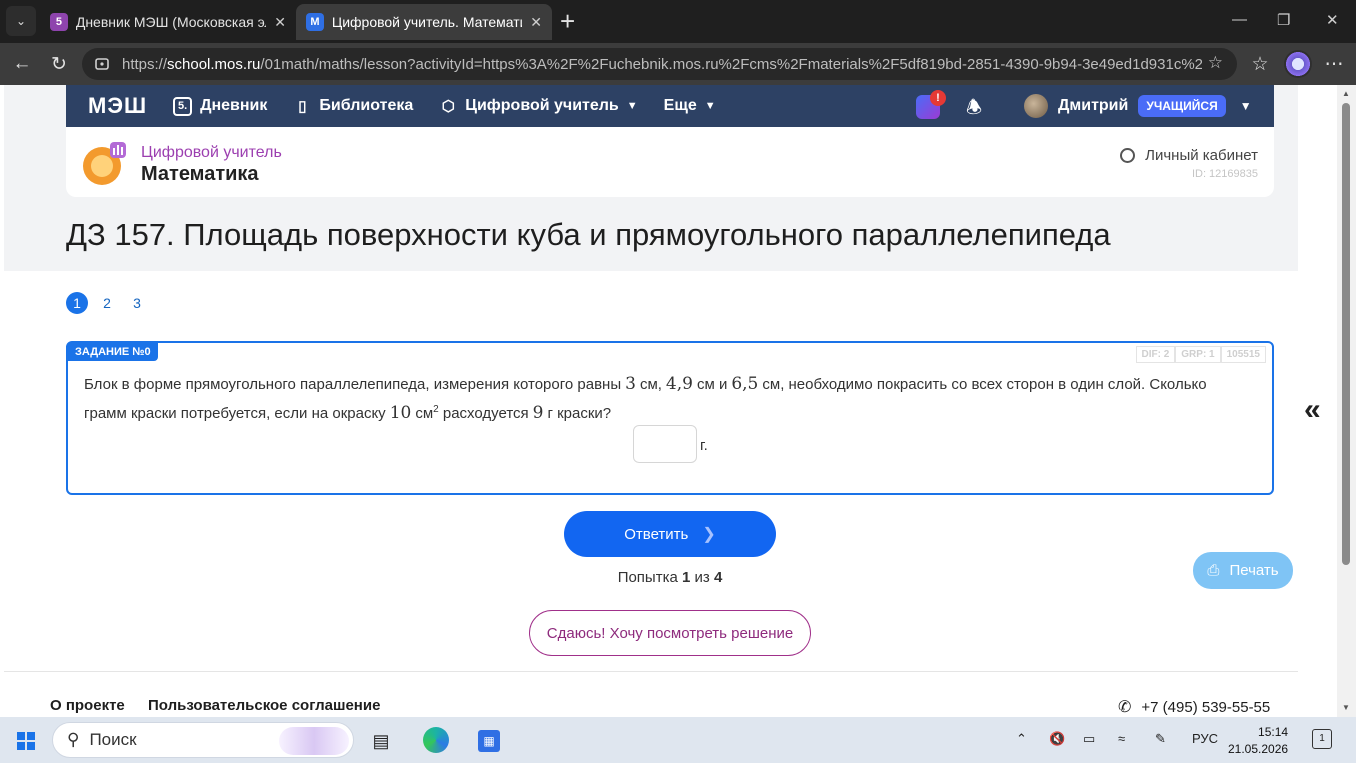 This screenshot has height=763, width=1356. I want to click on language-indicator: РУС, so click(1205, 738).